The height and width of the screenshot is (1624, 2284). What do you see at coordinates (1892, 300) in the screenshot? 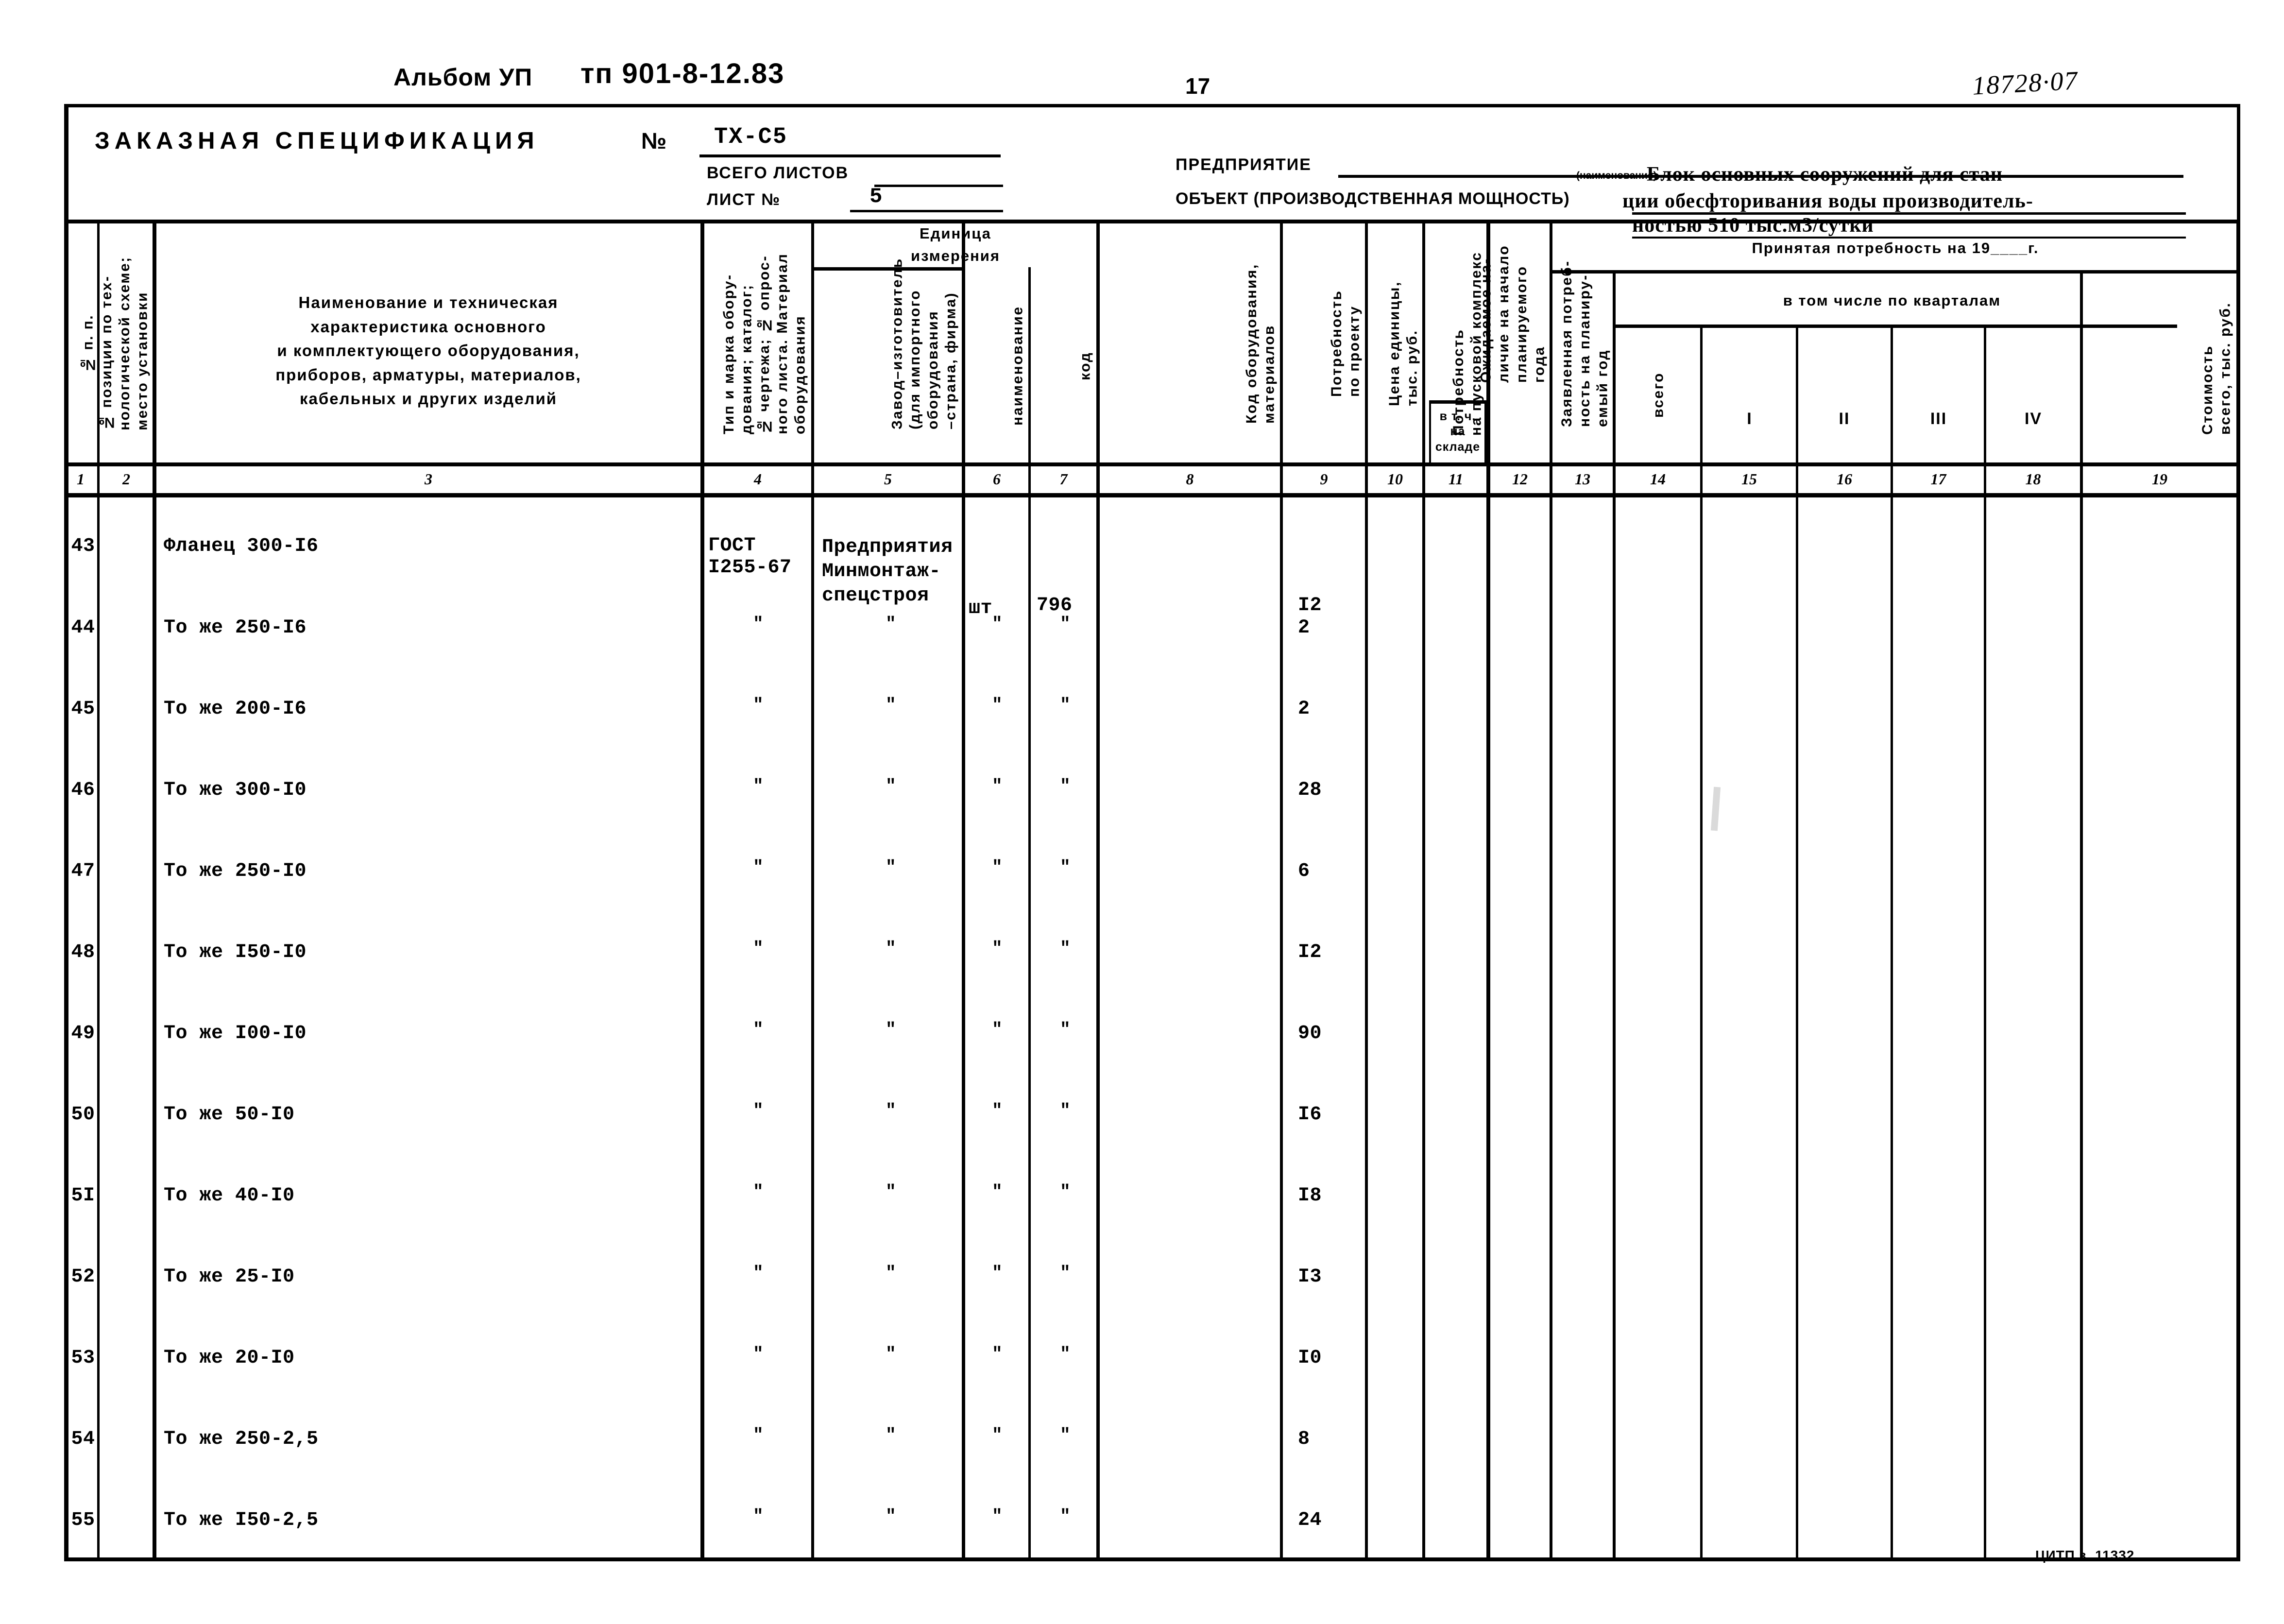
I see `colhead-quarters-group: в том числе по кварталам` at bounding box center [1892, 300].